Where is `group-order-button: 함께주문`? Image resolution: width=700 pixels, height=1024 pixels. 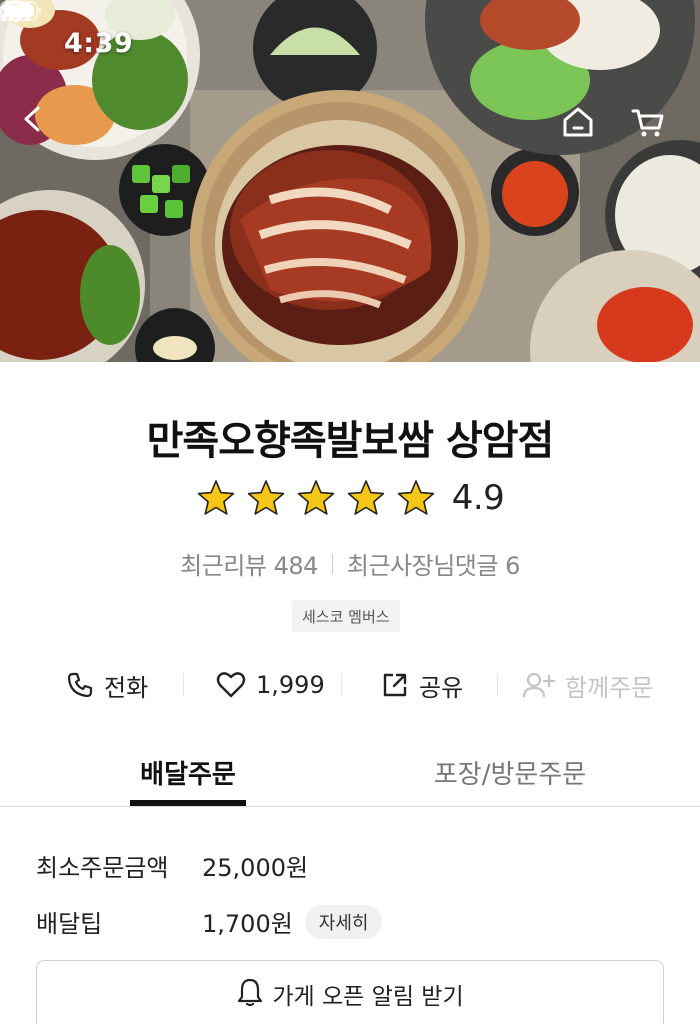 group-order-button: 함께주문 is located at coordinates (588, 685).